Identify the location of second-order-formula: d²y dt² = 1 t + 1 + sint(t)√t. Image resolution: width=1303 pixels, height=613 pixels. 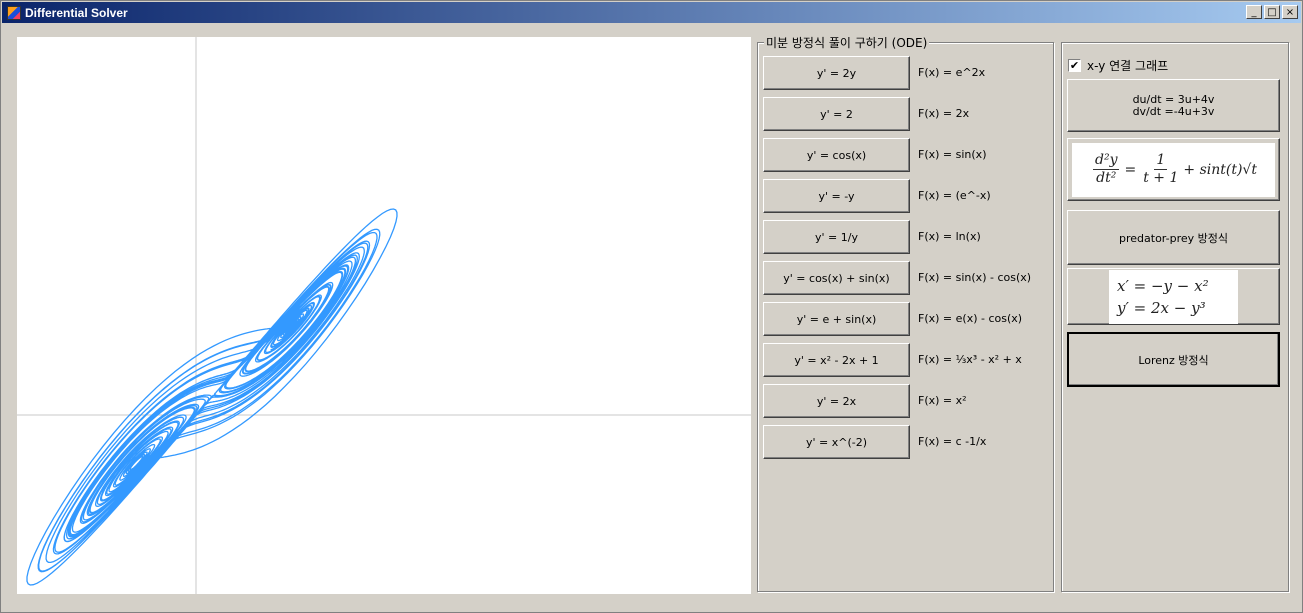
(1173, 169).